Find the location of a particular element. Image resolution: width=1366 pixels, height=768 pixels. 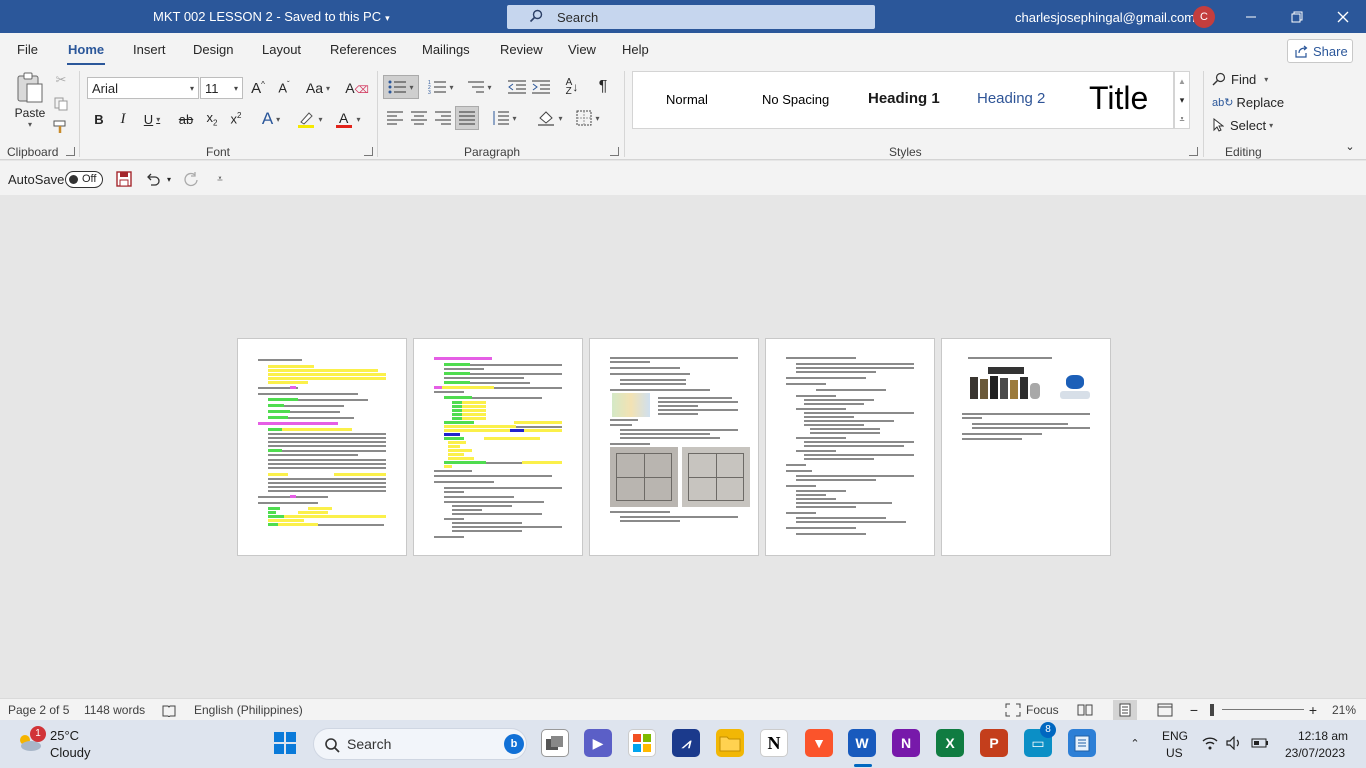

teams-chat-button: ▶ is located at coordinates (598, 743).